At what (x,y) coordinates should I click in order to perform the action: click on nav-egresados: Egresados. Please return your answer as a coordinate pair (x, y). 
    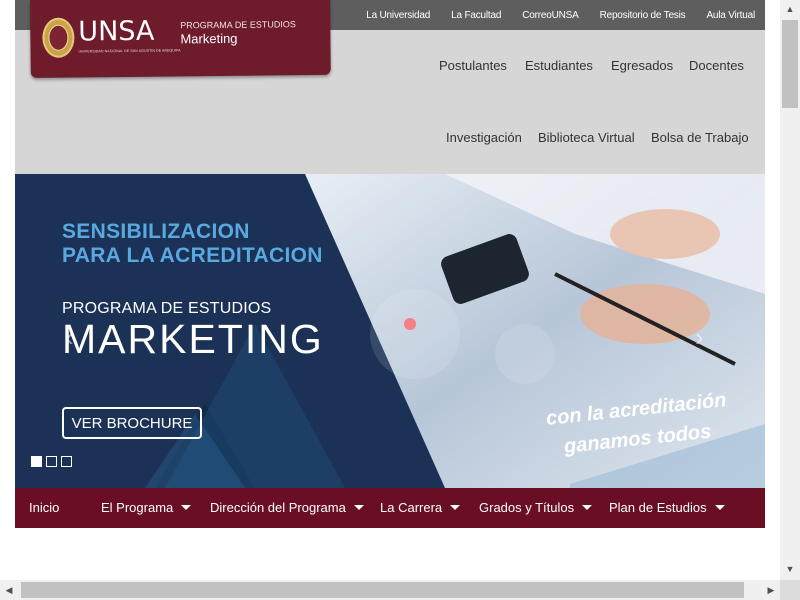
    Looking at the image, I should click on (642, 65).